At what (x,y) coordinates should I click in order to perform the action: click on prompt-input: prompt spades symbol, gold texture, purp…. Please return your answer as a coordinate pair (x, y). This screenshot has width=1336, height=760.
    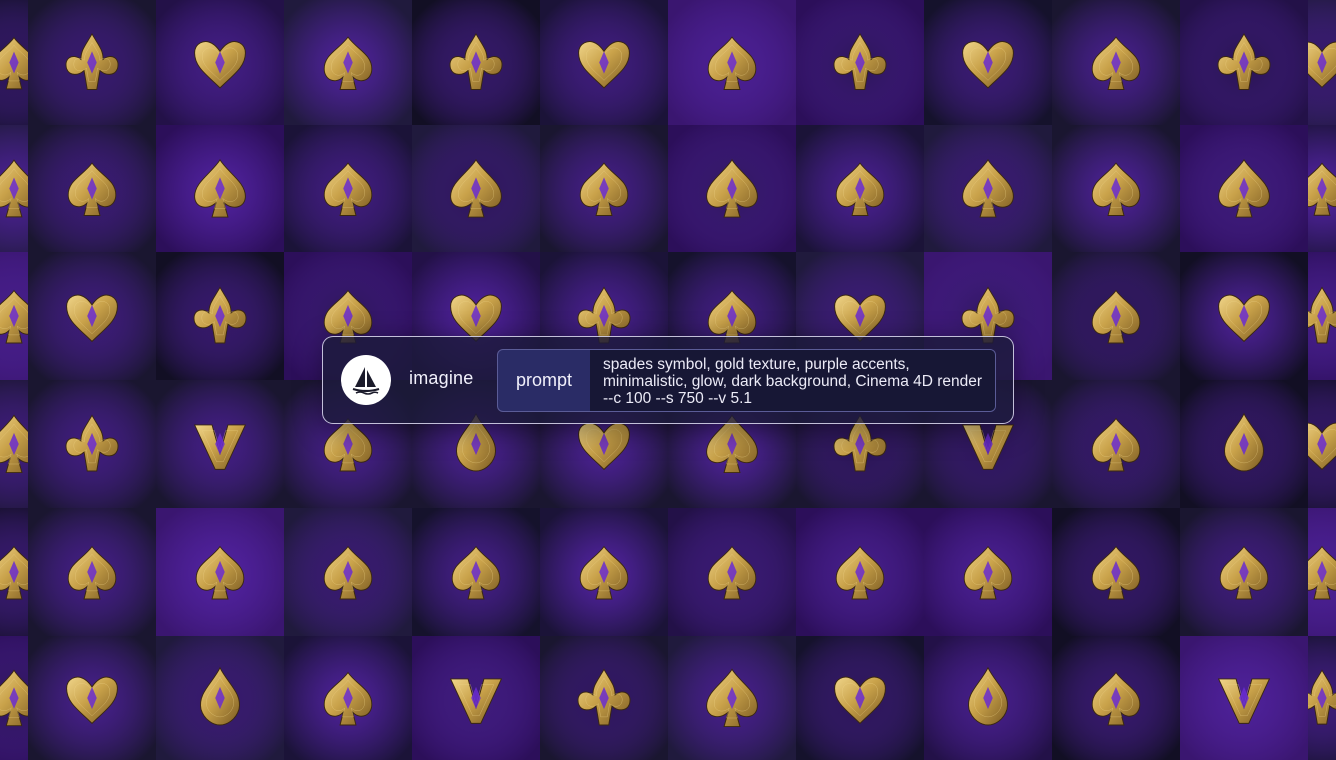
    Looking at the image, I should click on (746, 380).